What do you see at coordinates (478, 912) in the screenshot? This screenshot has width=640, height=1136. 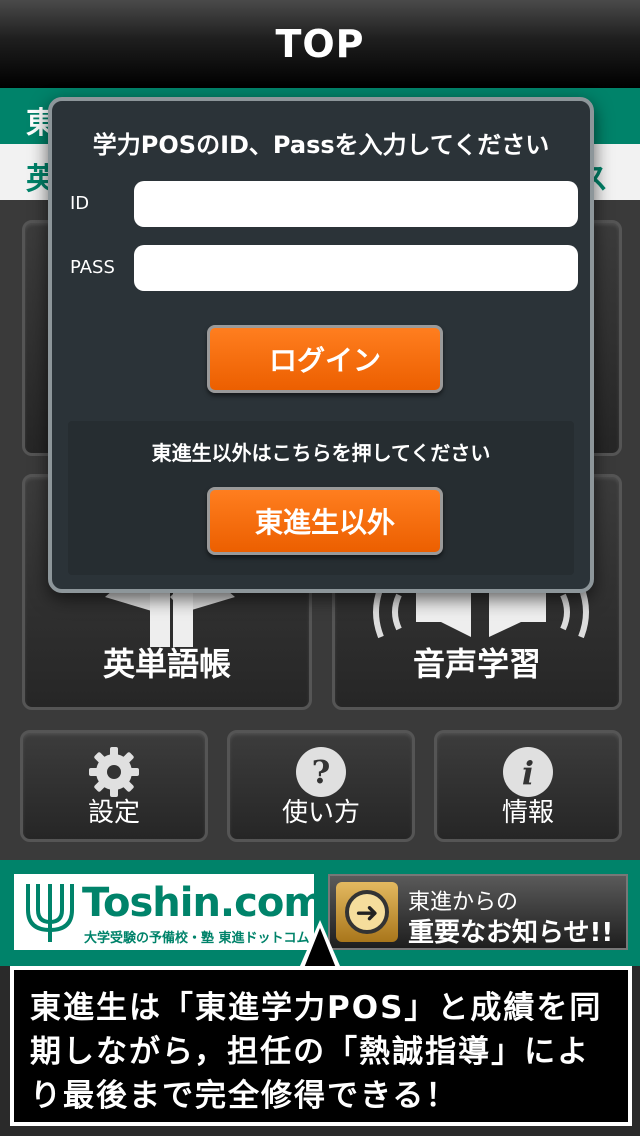 I see `important-notice-button: ➜ 東進からの 重要なお知らせ!!` at bounding box center [478, 912].